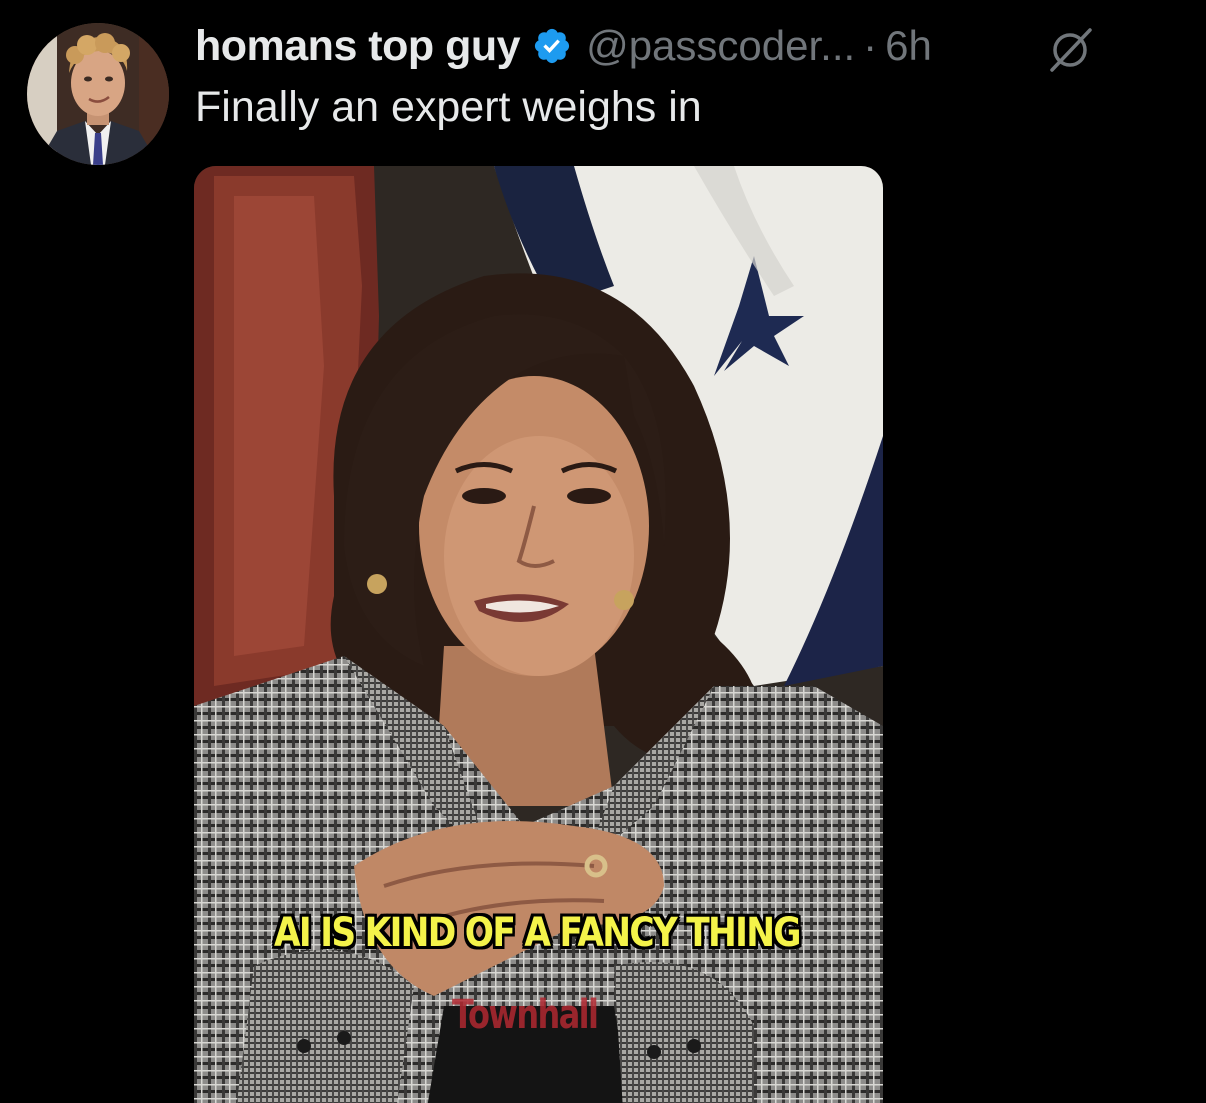 Image resolution: width=1206 pixels, height=1103 pixels. I want to click on profile-avatar, so click(98, 94).